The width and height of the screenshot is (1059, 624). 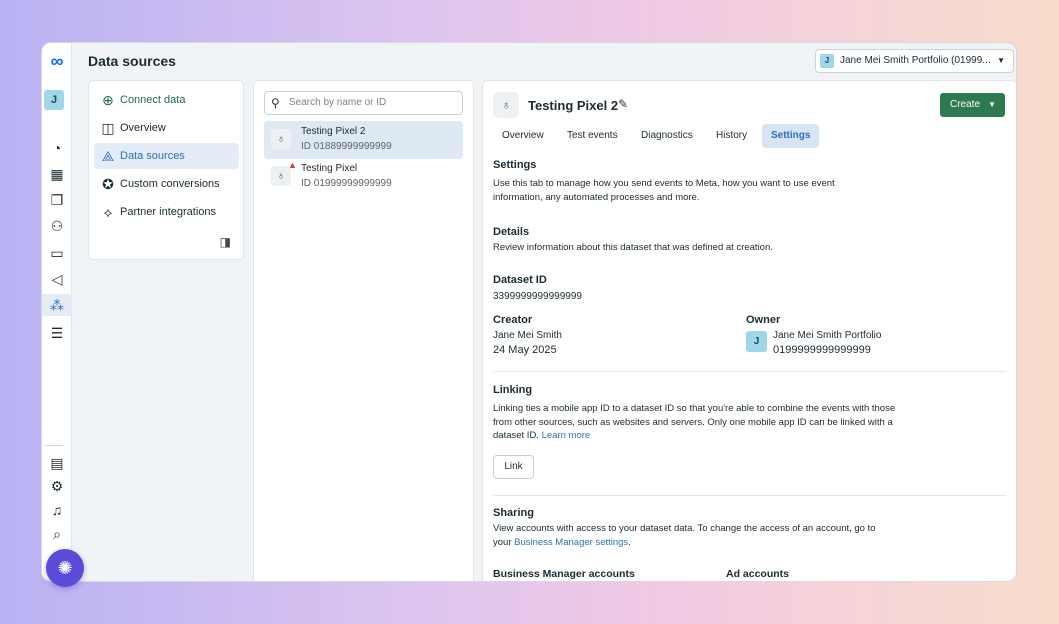 I want to click on left-rail: ∞ J ◔ ▦ ❐ ⚇ ▭ ◁ ⁂ ☰ ▤ ⚙ ♫ ⌕, so click(x=57, y=312).